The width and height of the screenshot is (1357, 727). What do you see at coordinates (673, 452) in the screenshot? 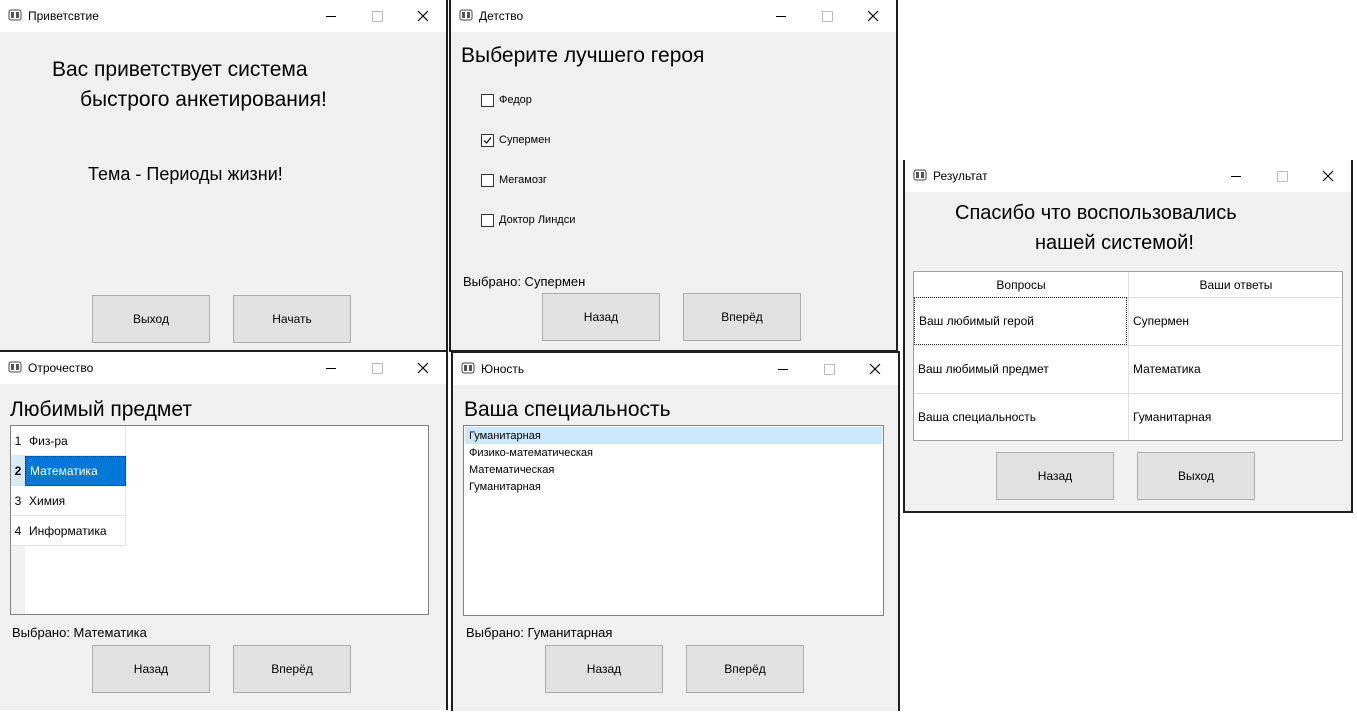
I see `list-item: Физико-математическая` at bounding box center [673, 452].